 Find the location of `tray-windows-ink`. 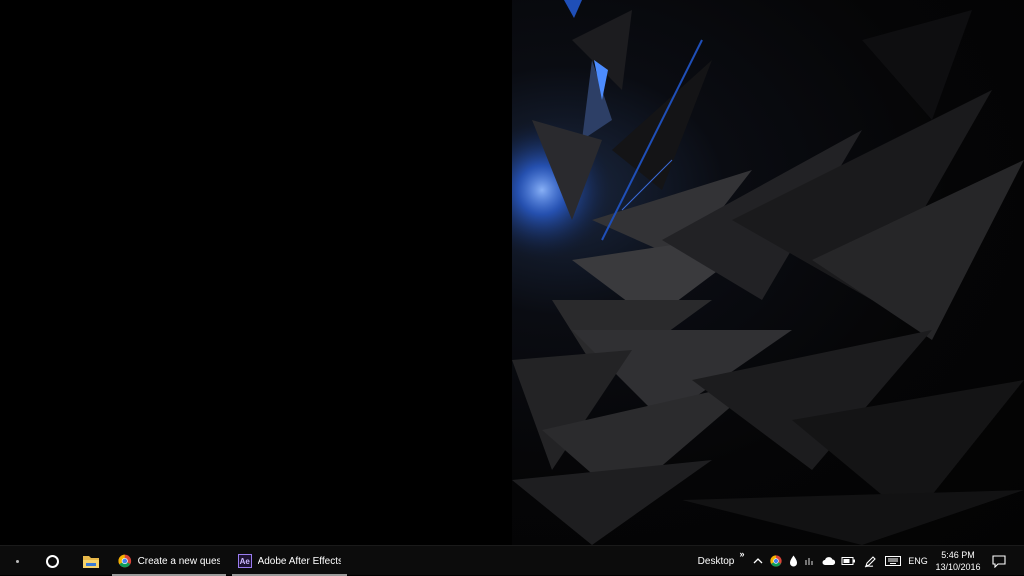

tray-windows-ink is located at coordinates (870, 561).